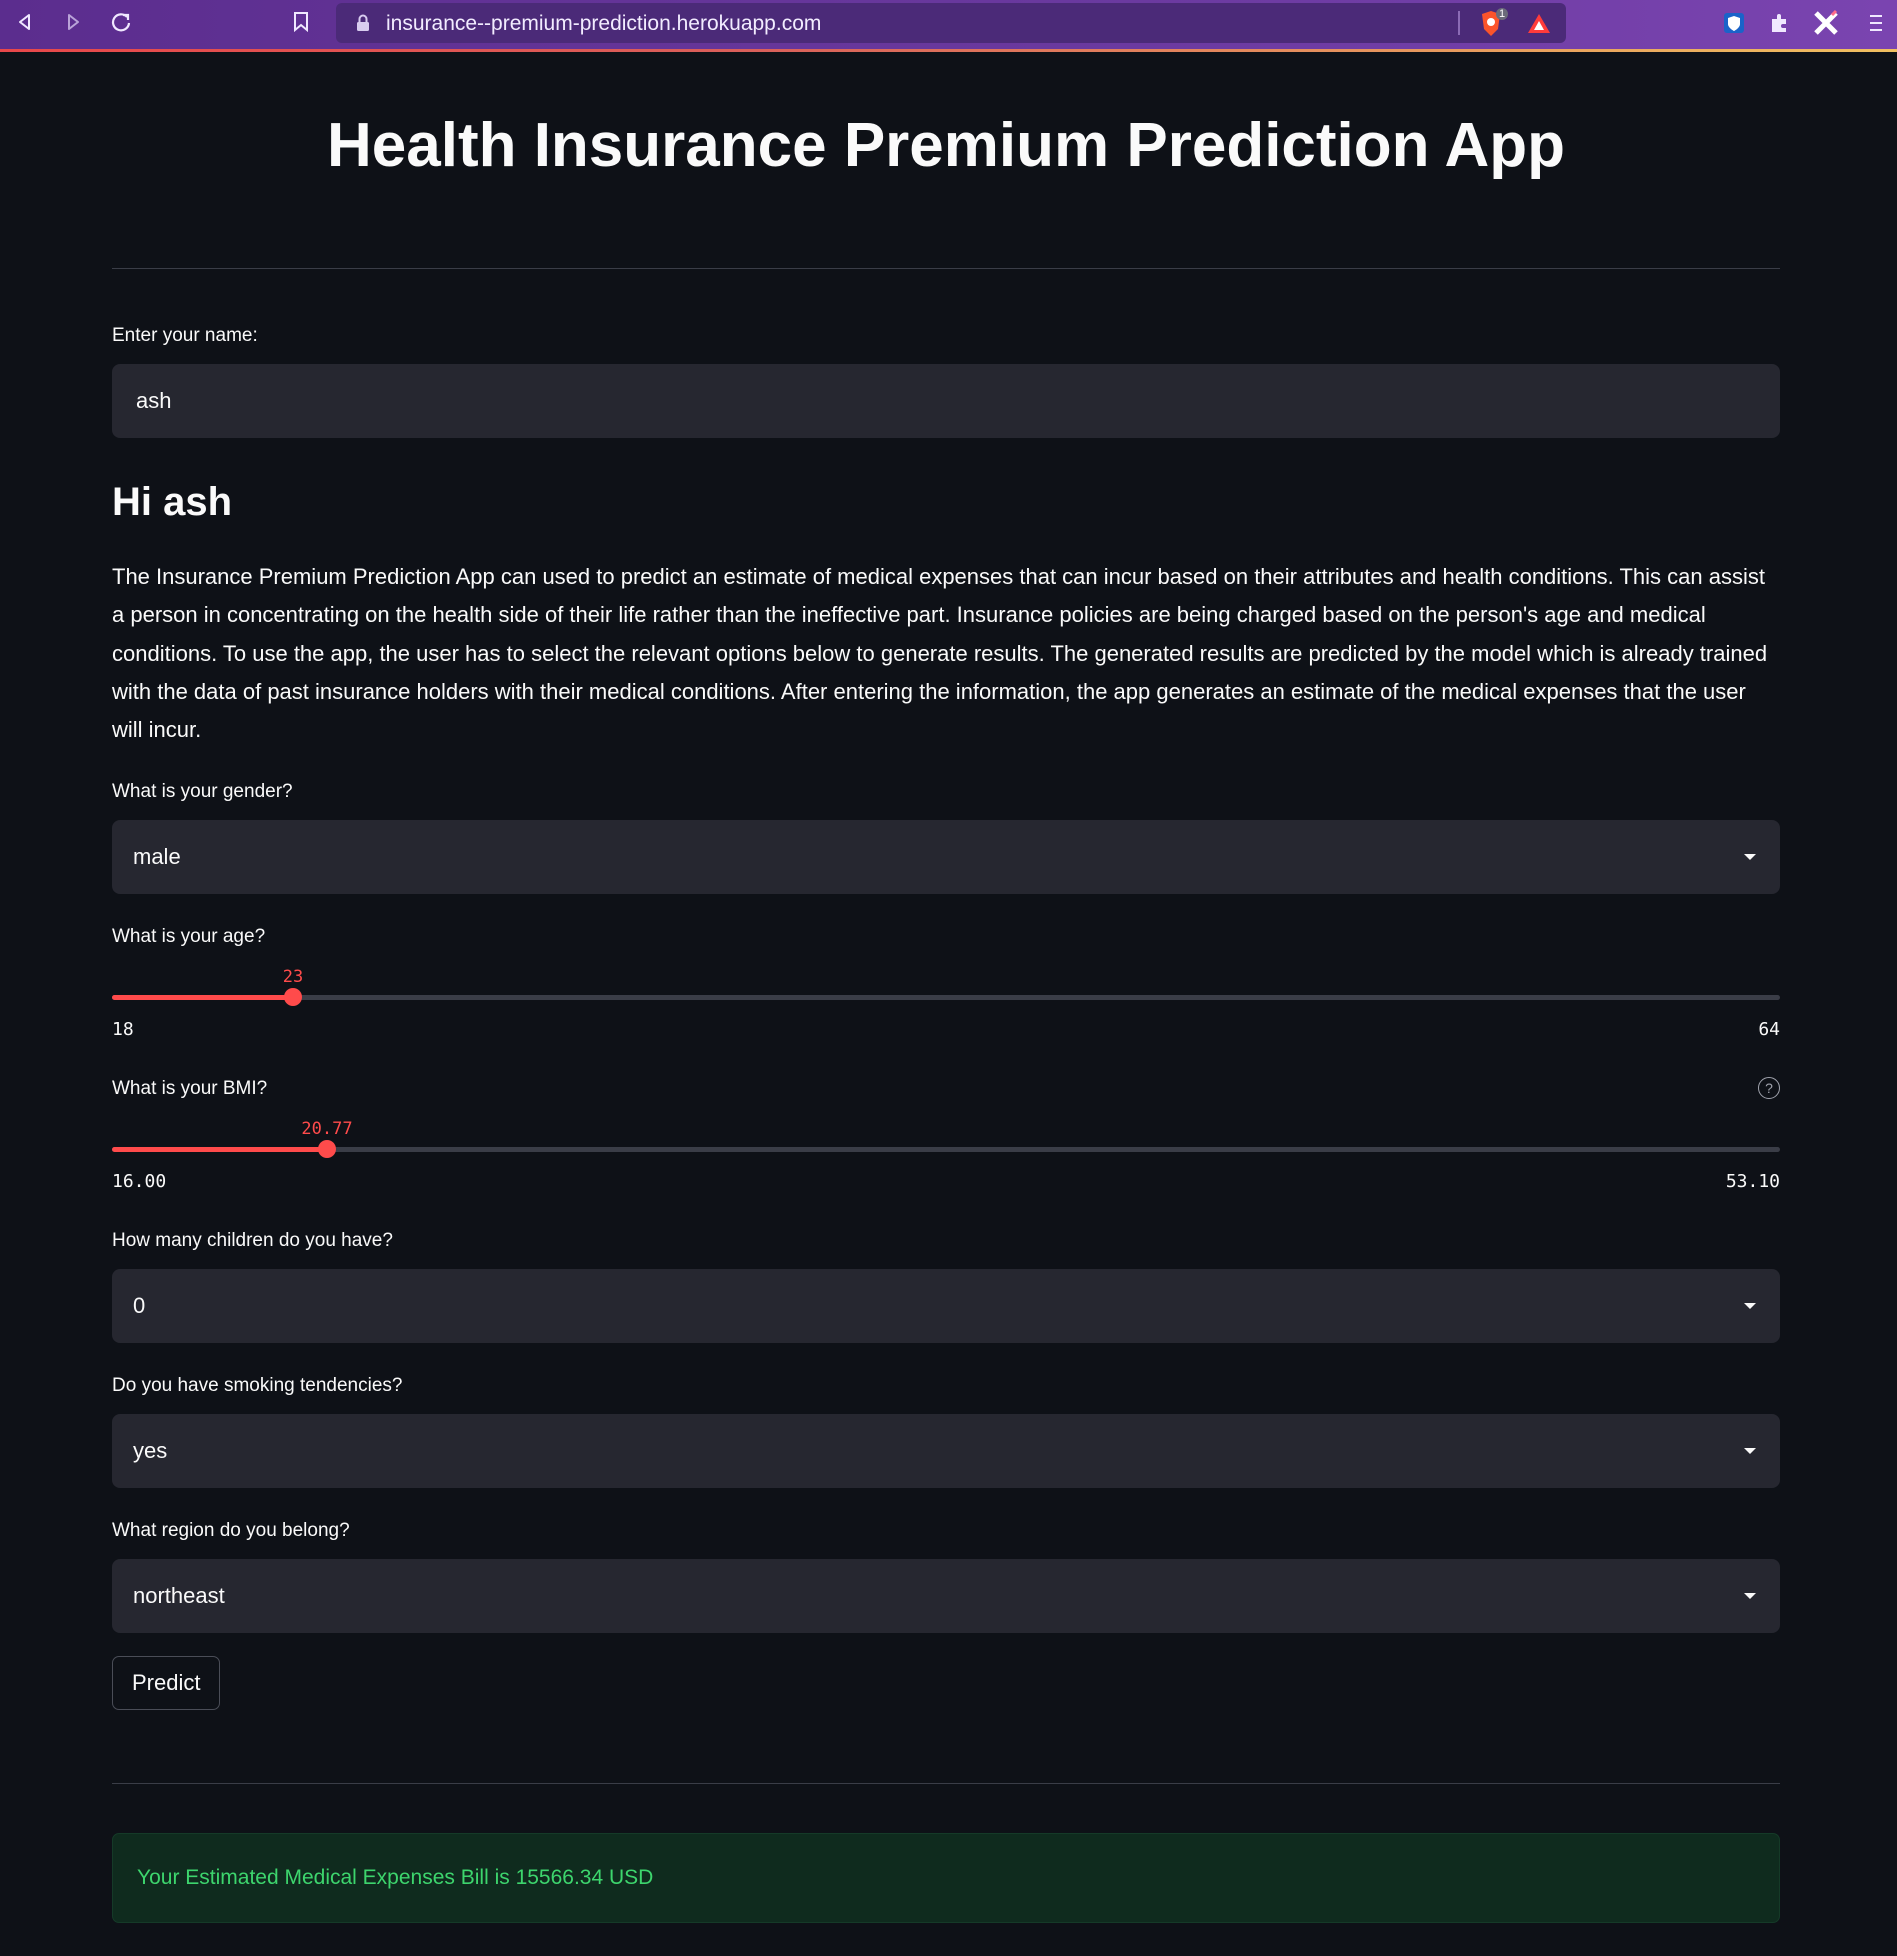  Describe the element at coordinates (946, 1596) in the screenshot. I see `region-select: northeast` at that location.